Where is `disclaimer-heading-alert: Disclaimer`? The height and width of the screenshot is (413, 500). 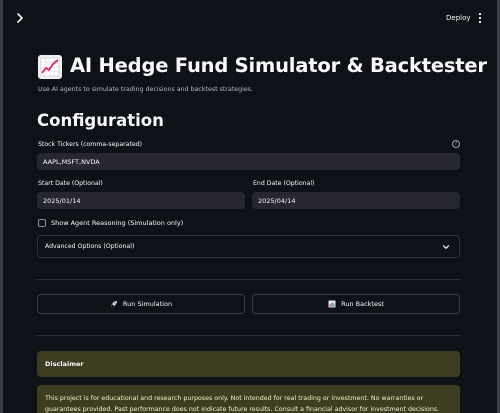 disclaimer-heading-alert: Disclaimer is located at coordinates (248, 364).